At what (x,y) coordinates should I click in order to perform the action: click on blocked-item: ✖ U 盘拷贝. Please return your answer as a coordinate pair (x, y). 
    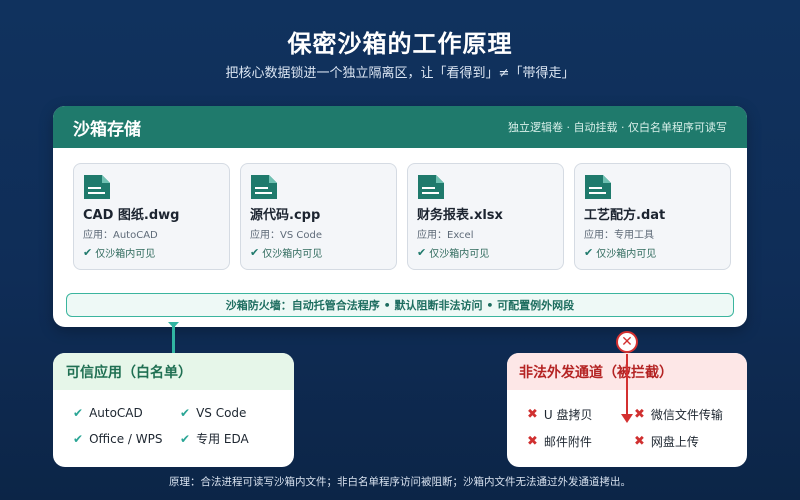
    Looking at the image, I should click on (580, 414).